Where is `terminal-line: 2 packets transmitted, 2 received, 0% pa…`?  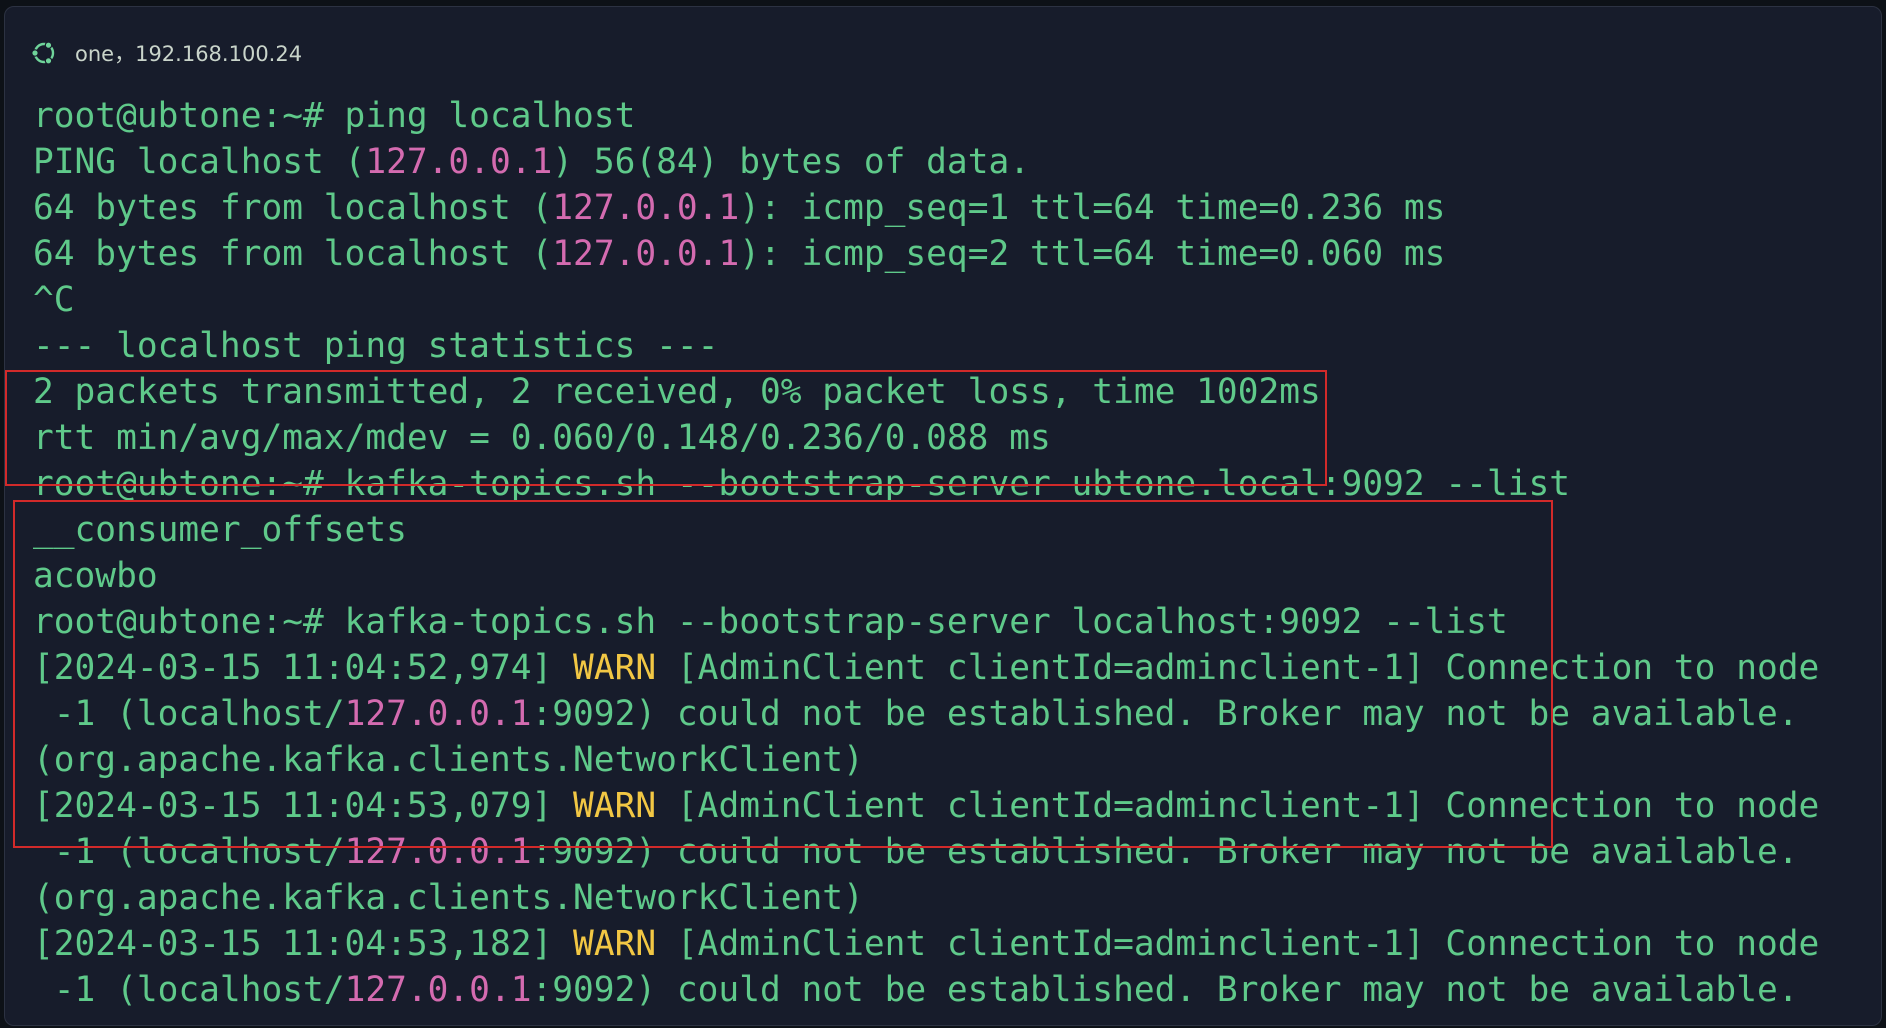 terminal-line: 2 packets transmitted, 2 received, 0% pa… is located at coordinates (957, 392).